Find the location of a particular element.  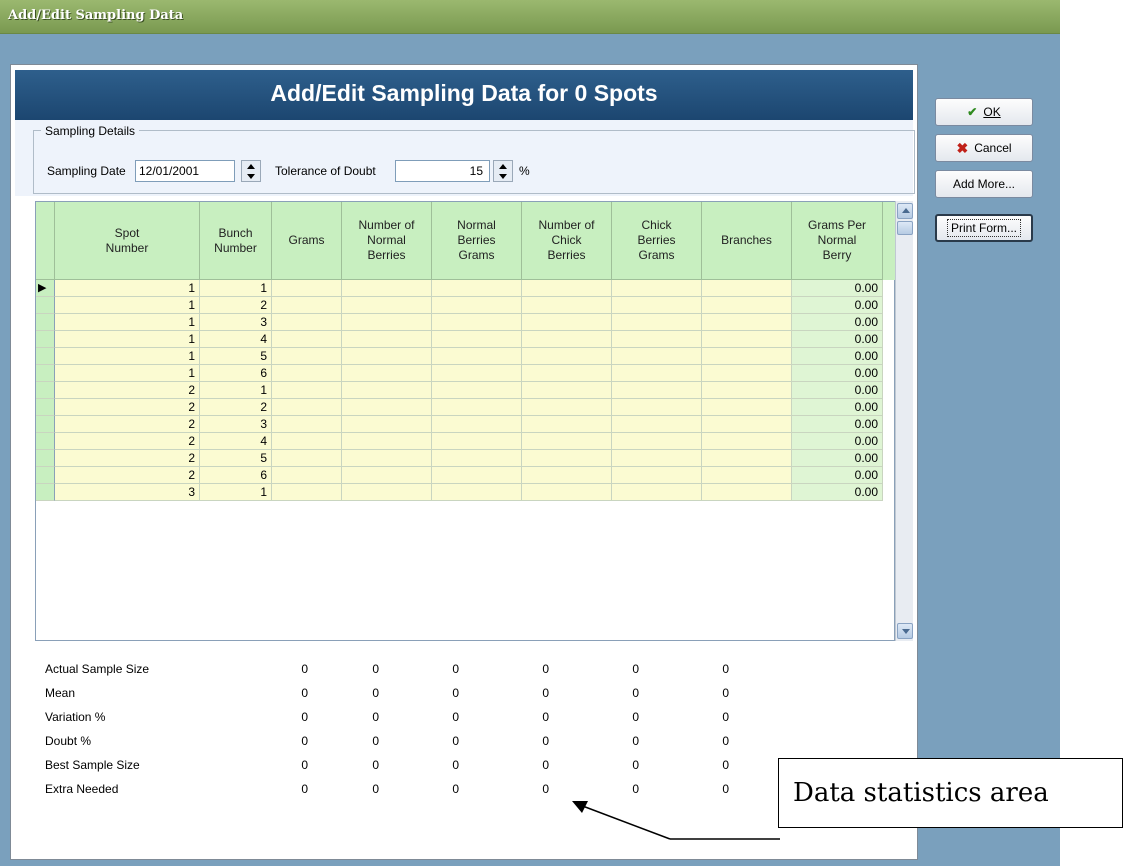

bunch-number-cell: 6 is located at coordinates (236, 475).